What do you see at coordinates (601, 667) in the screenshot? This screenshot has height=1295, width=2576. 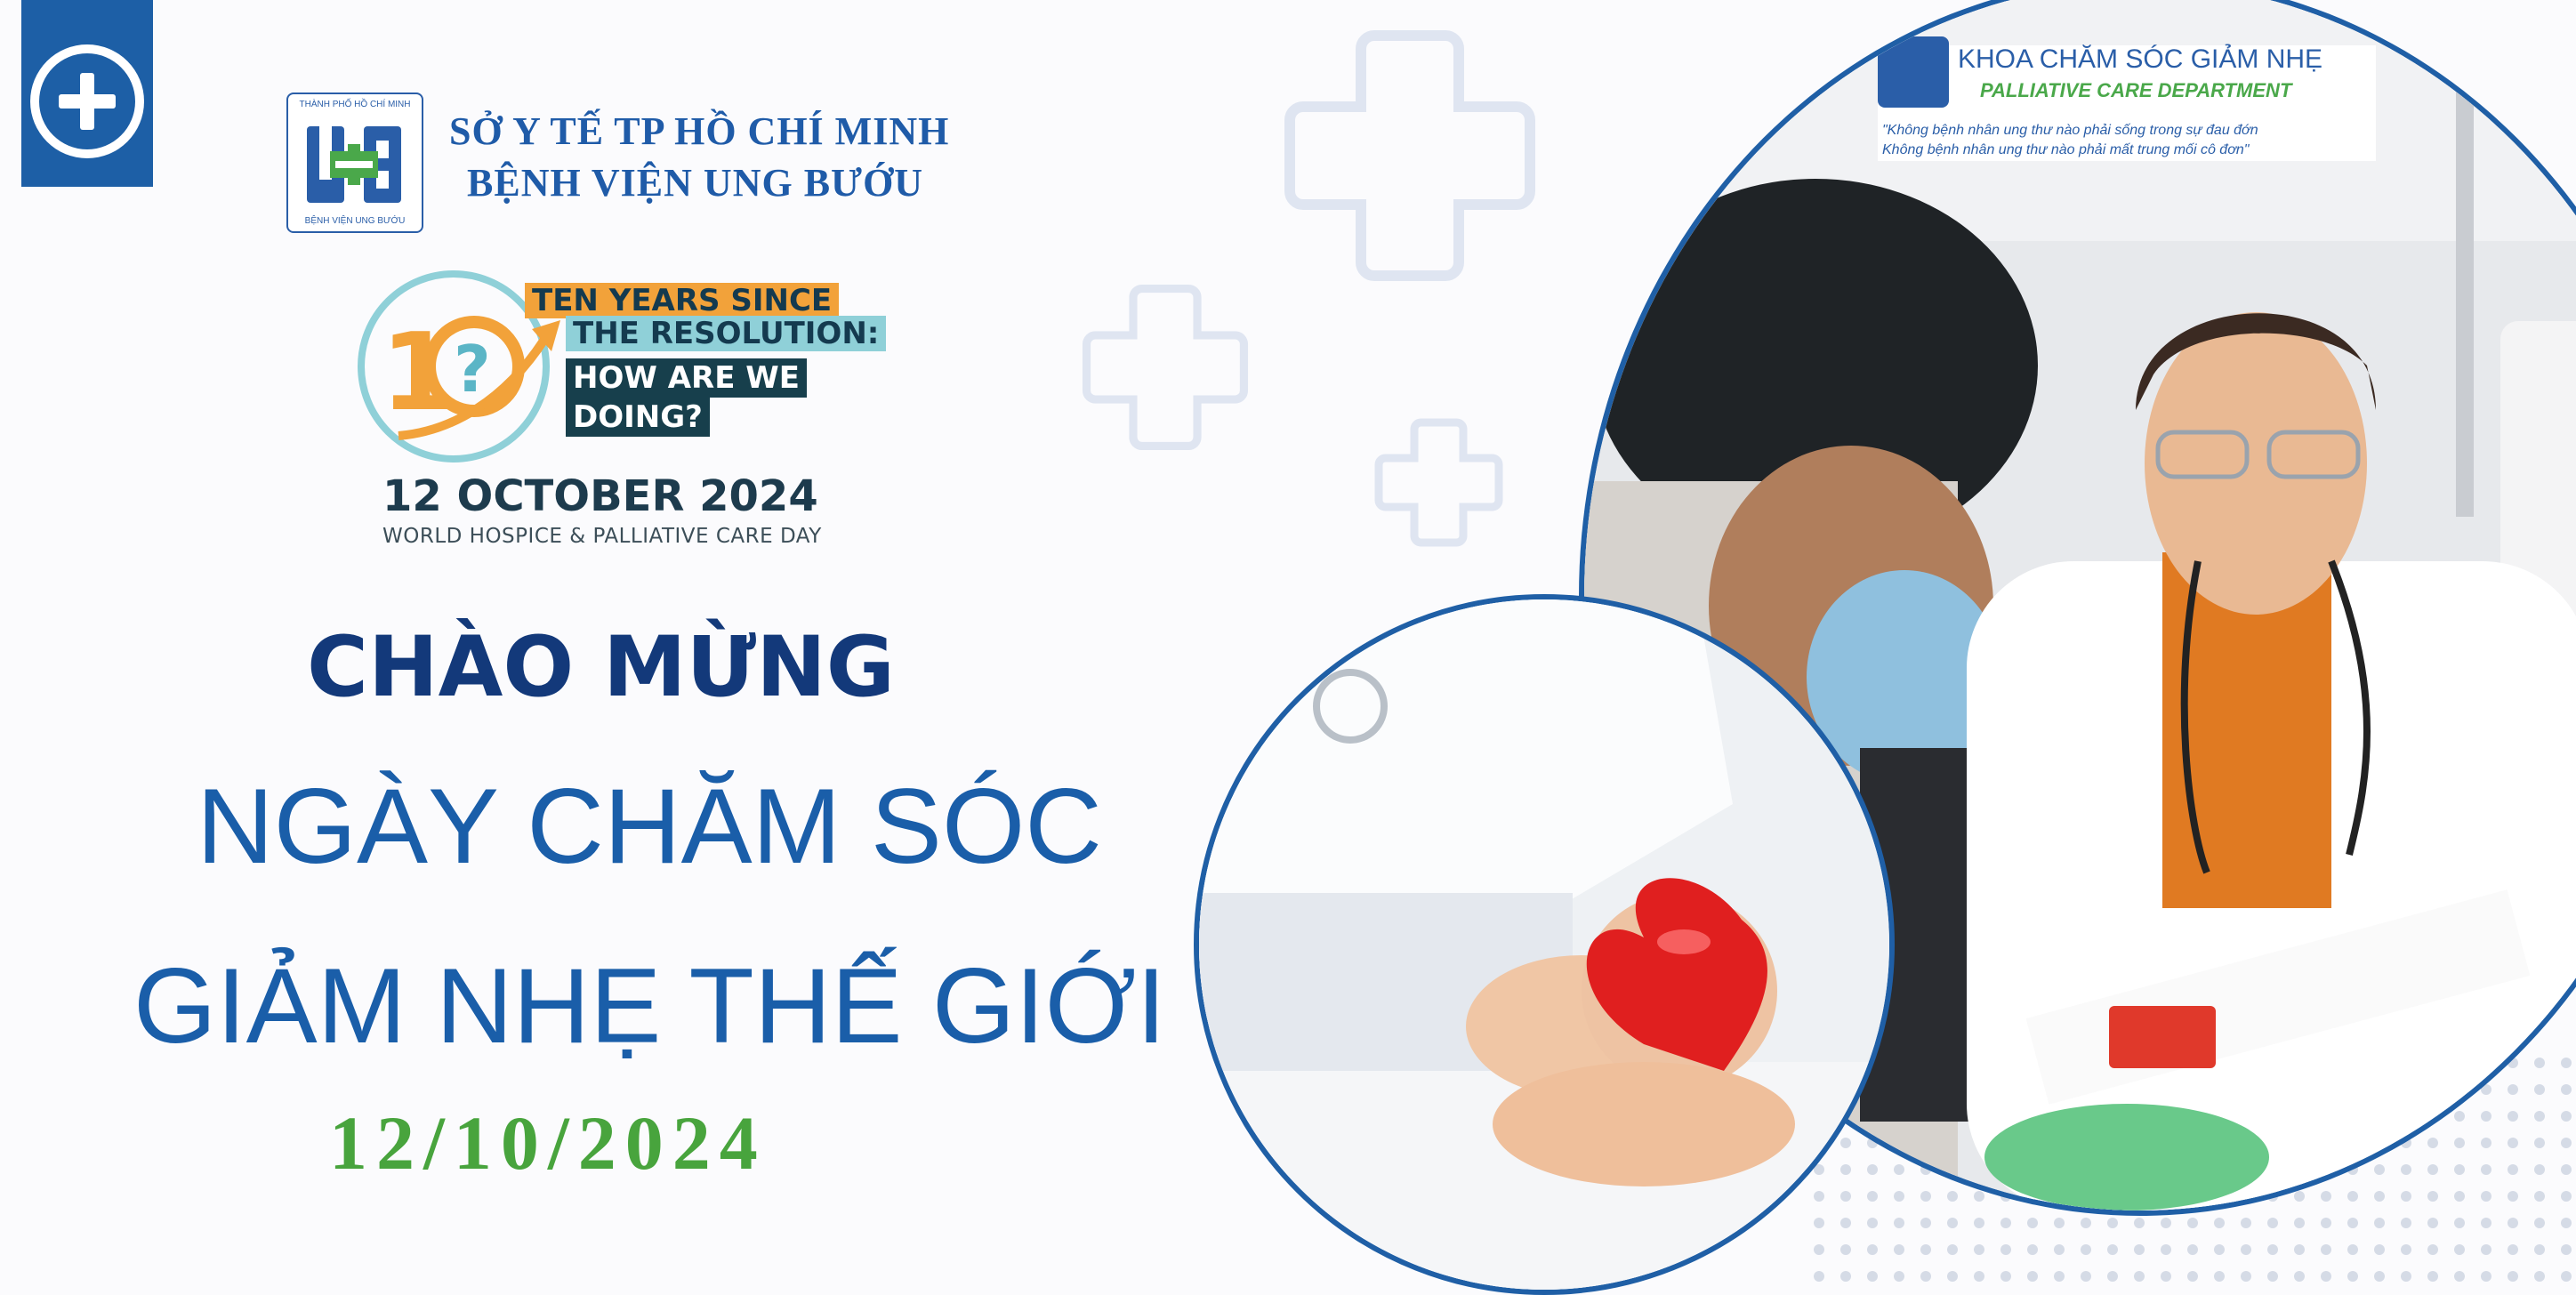 I see `welcome-heading: CHÀO MỪNG` at bounding box center [601, 667].